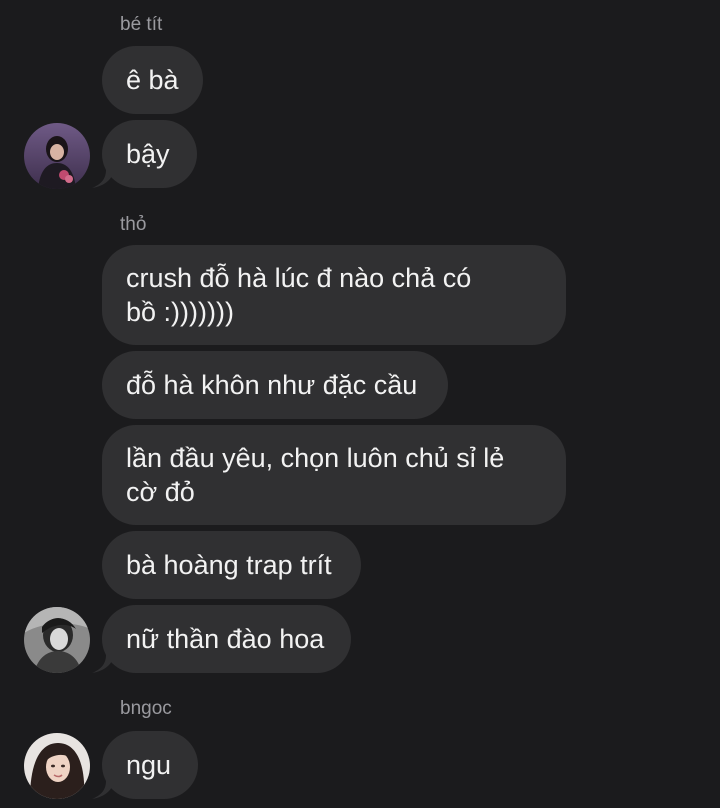  I want to click on message-text: bậy, so click(148, 154).